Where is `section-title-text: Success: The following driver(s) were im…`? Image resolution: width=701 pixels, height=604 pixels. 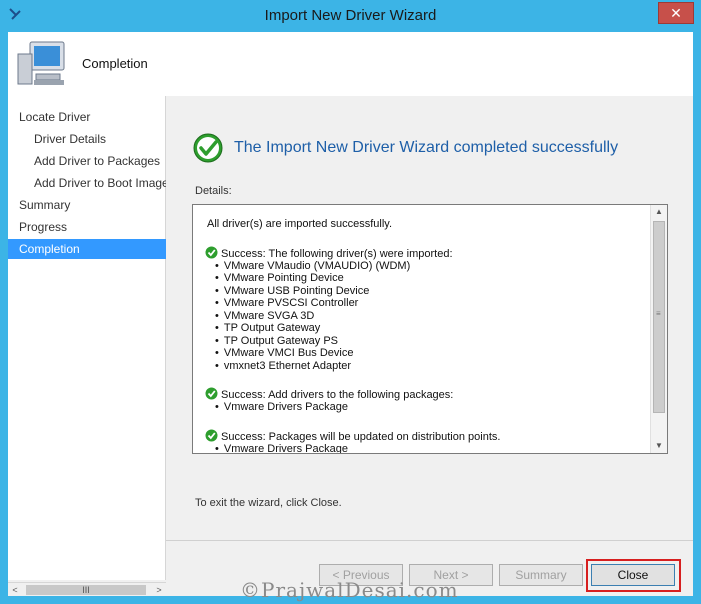 section-title-text: Success: The following driver(s) were im… is located at coordinates (337, 254).